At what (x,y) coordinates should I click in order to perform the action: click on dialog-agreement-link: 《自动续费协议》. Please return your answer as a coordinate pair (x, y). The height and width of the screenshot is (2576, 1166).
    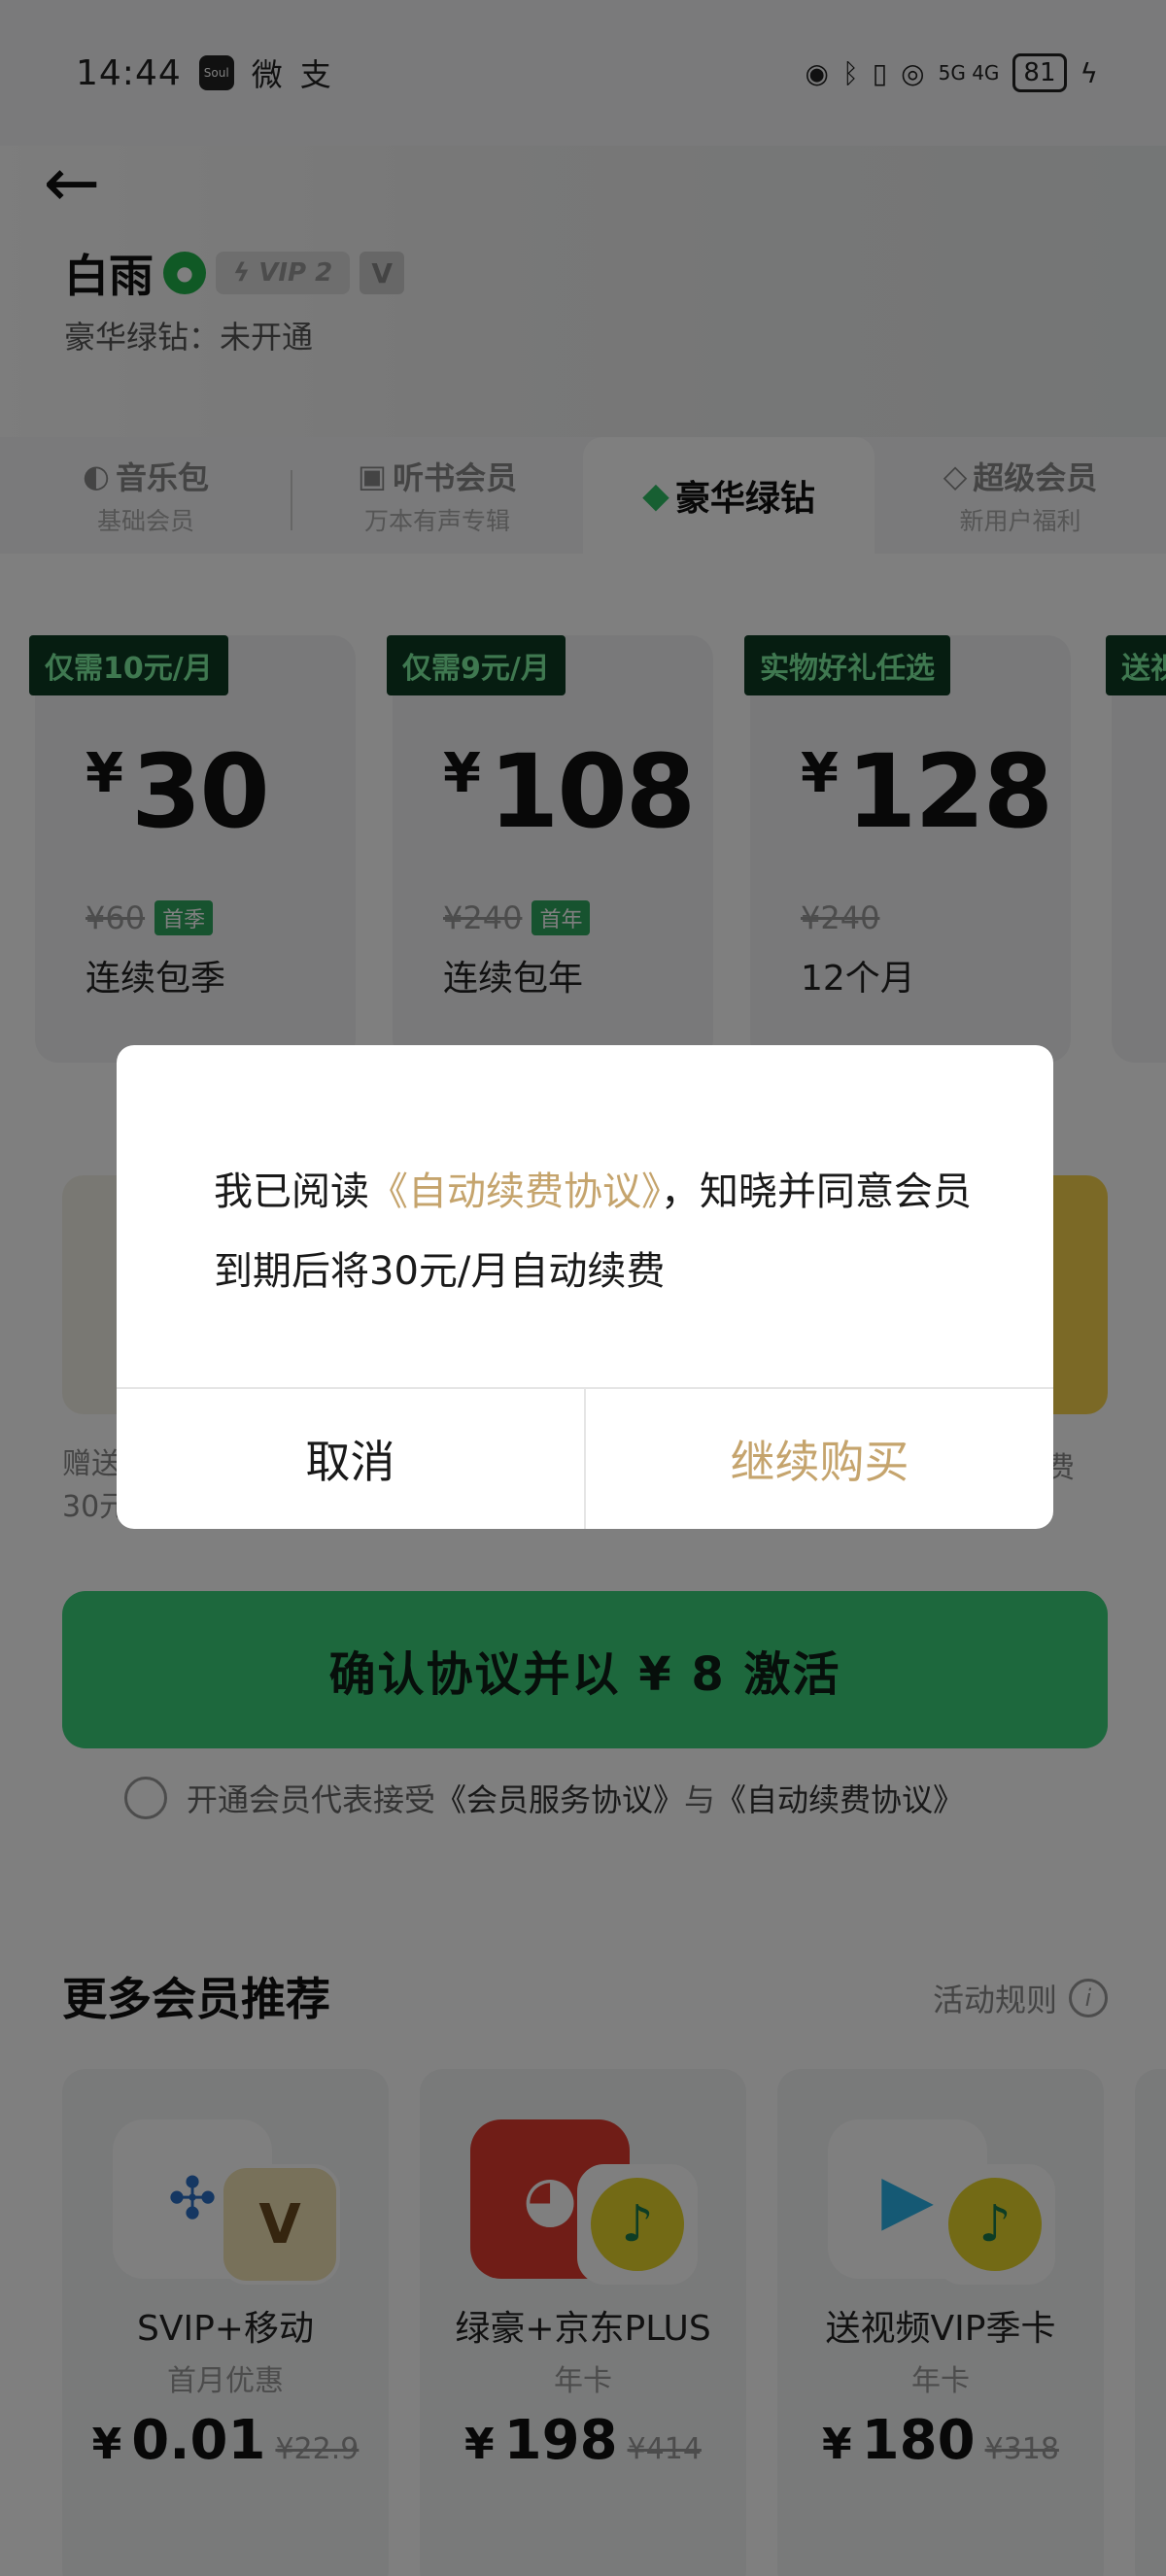
    Looking at the image, I should click on (515, 1191).